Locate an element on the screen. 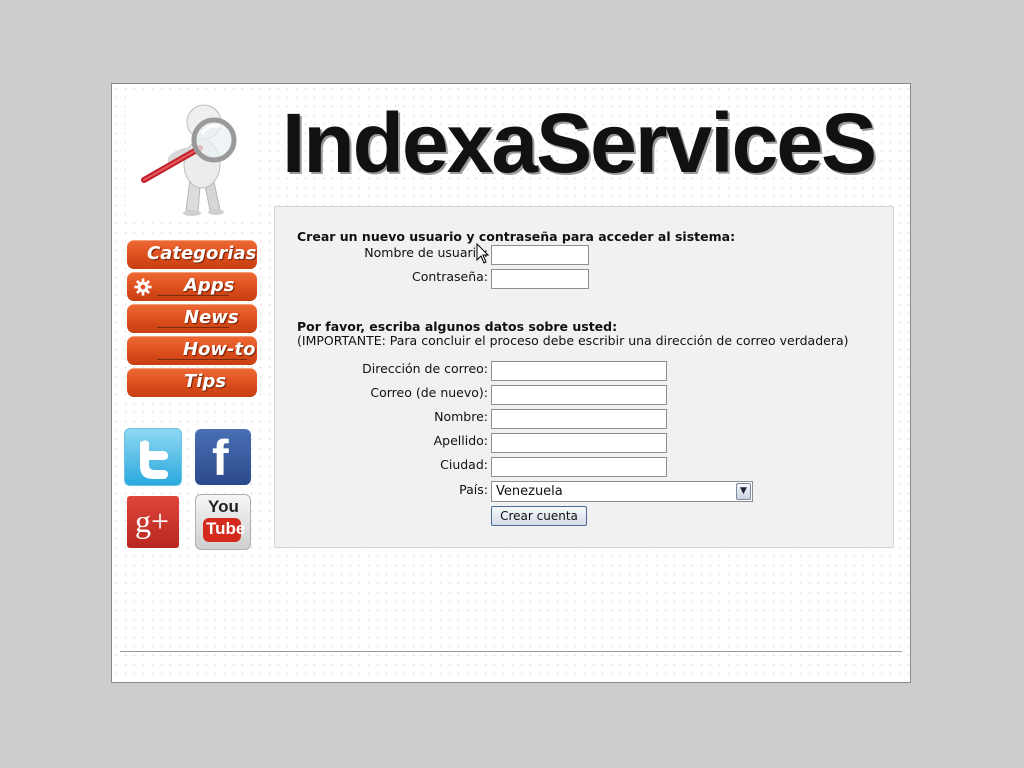 Image resolution: width=1024 pixels, height=768 pixels. nav-item-how-to: How-to is located at coordinates (192, 350).